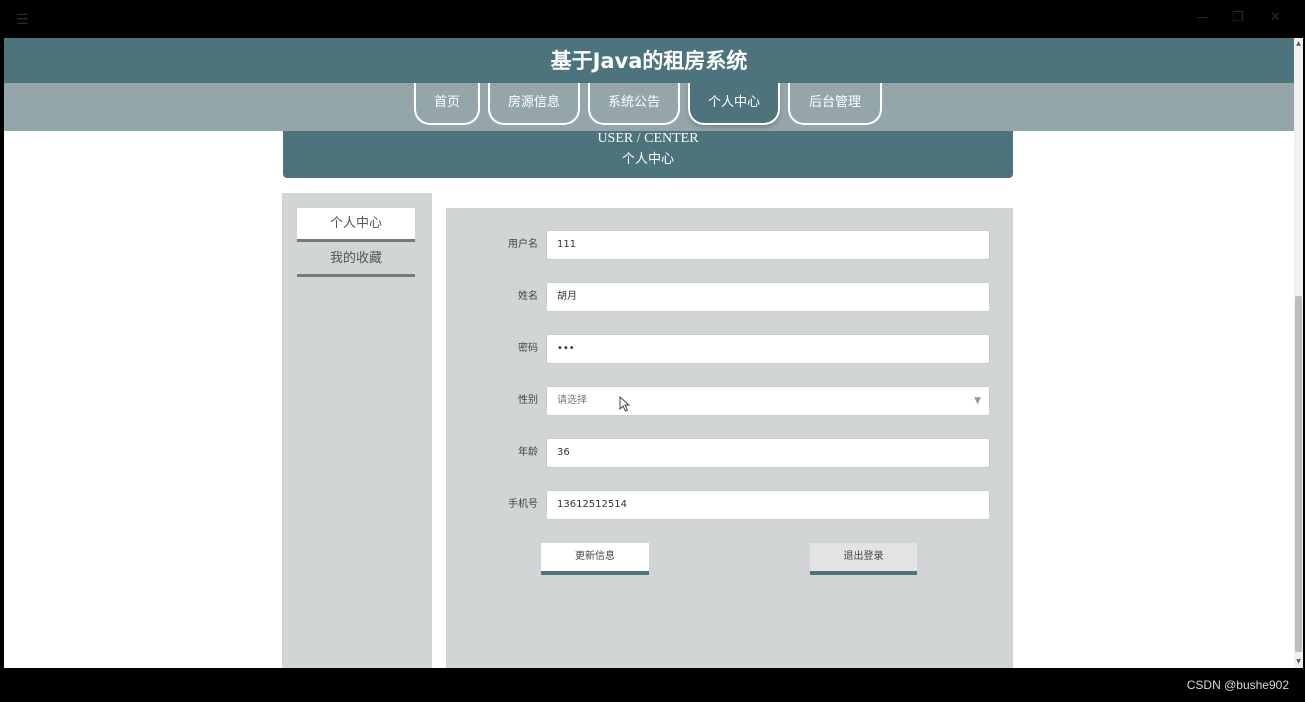 Image resolution: width=1305 pixels, height=702 pixels. What do you see at coordinates (528, 296) in the screenshot?
I see `name-label: 姓名` at bounding box center [528, 296].